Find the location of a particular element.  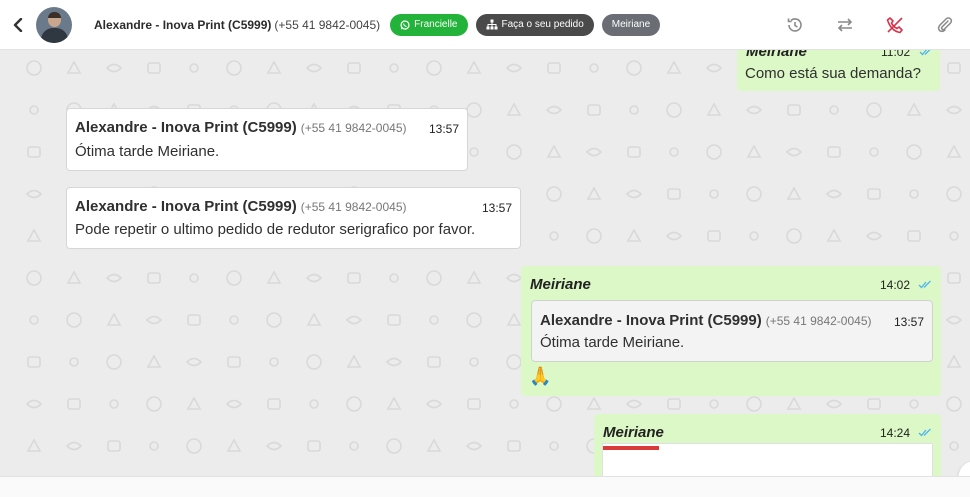

composer-bar is located at coordinates (485, 486).